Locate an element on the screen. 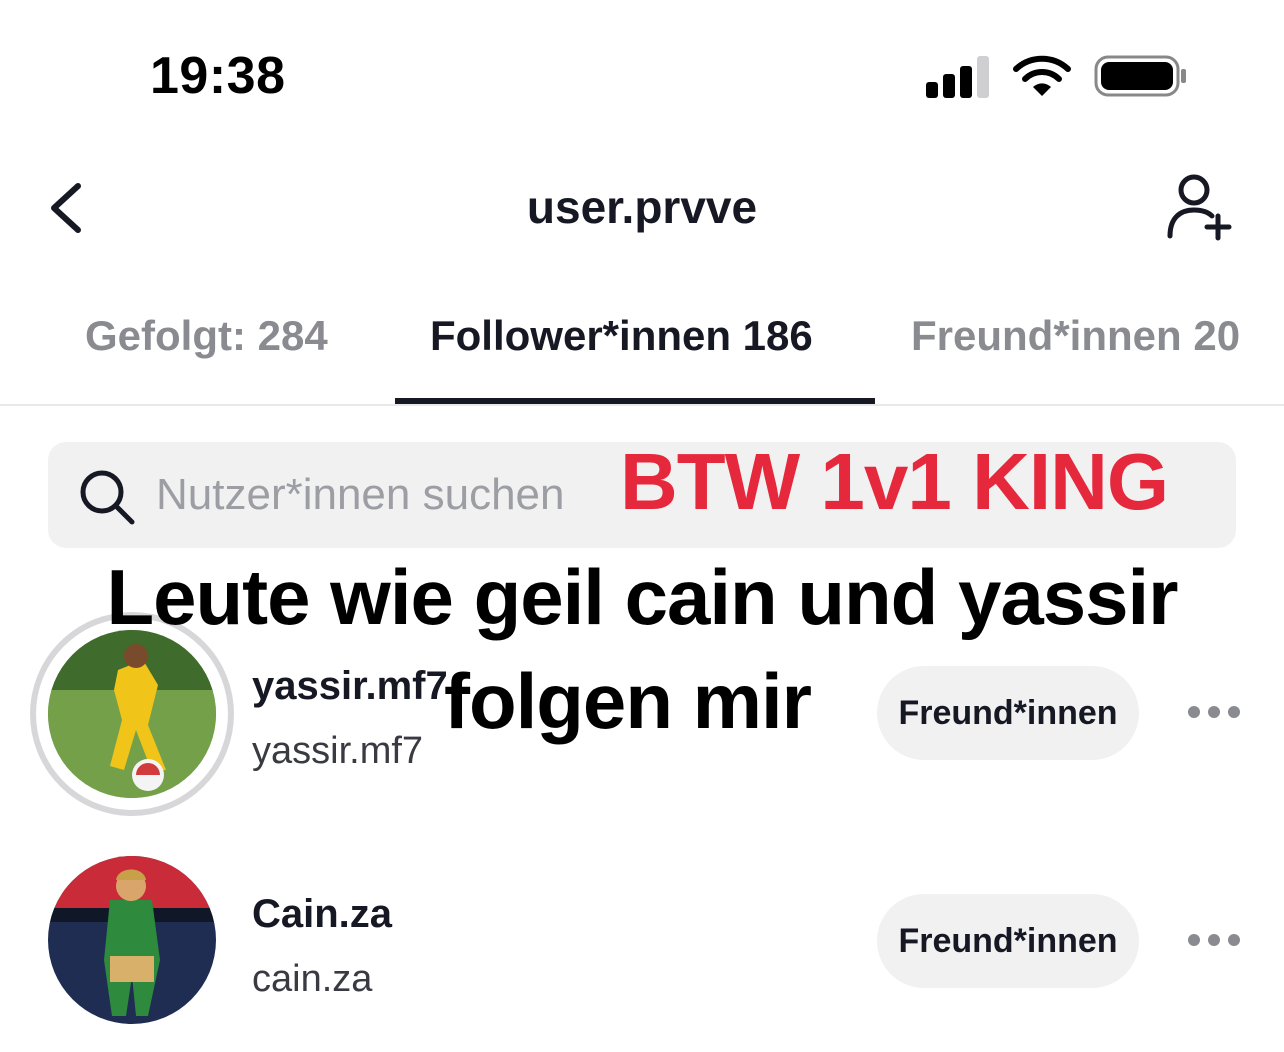 This screenshot has width=1284, height=1052. battery-icon is located at coordinates (1140, 76).